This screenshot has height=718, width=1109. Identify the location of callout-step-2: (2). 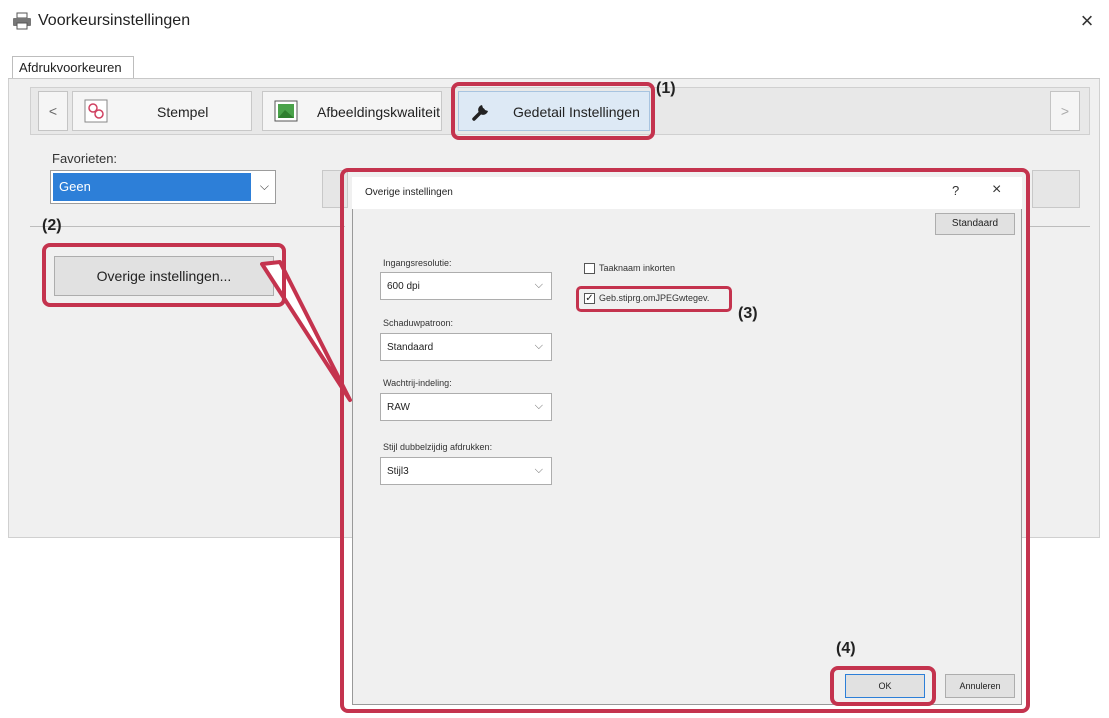
(52, 225).